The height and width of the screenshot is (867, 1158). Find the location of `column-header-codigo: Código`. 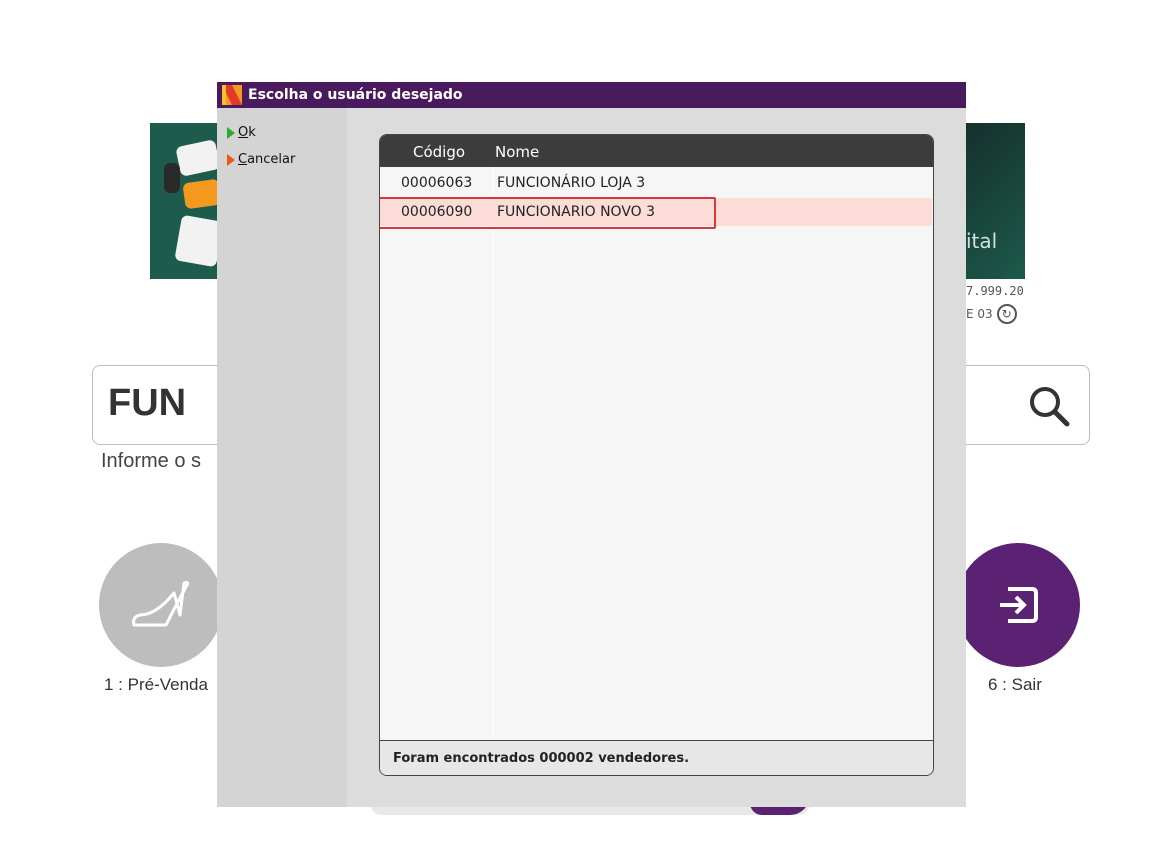

column-header-codigo: Código is located at coordinates (439, 152).